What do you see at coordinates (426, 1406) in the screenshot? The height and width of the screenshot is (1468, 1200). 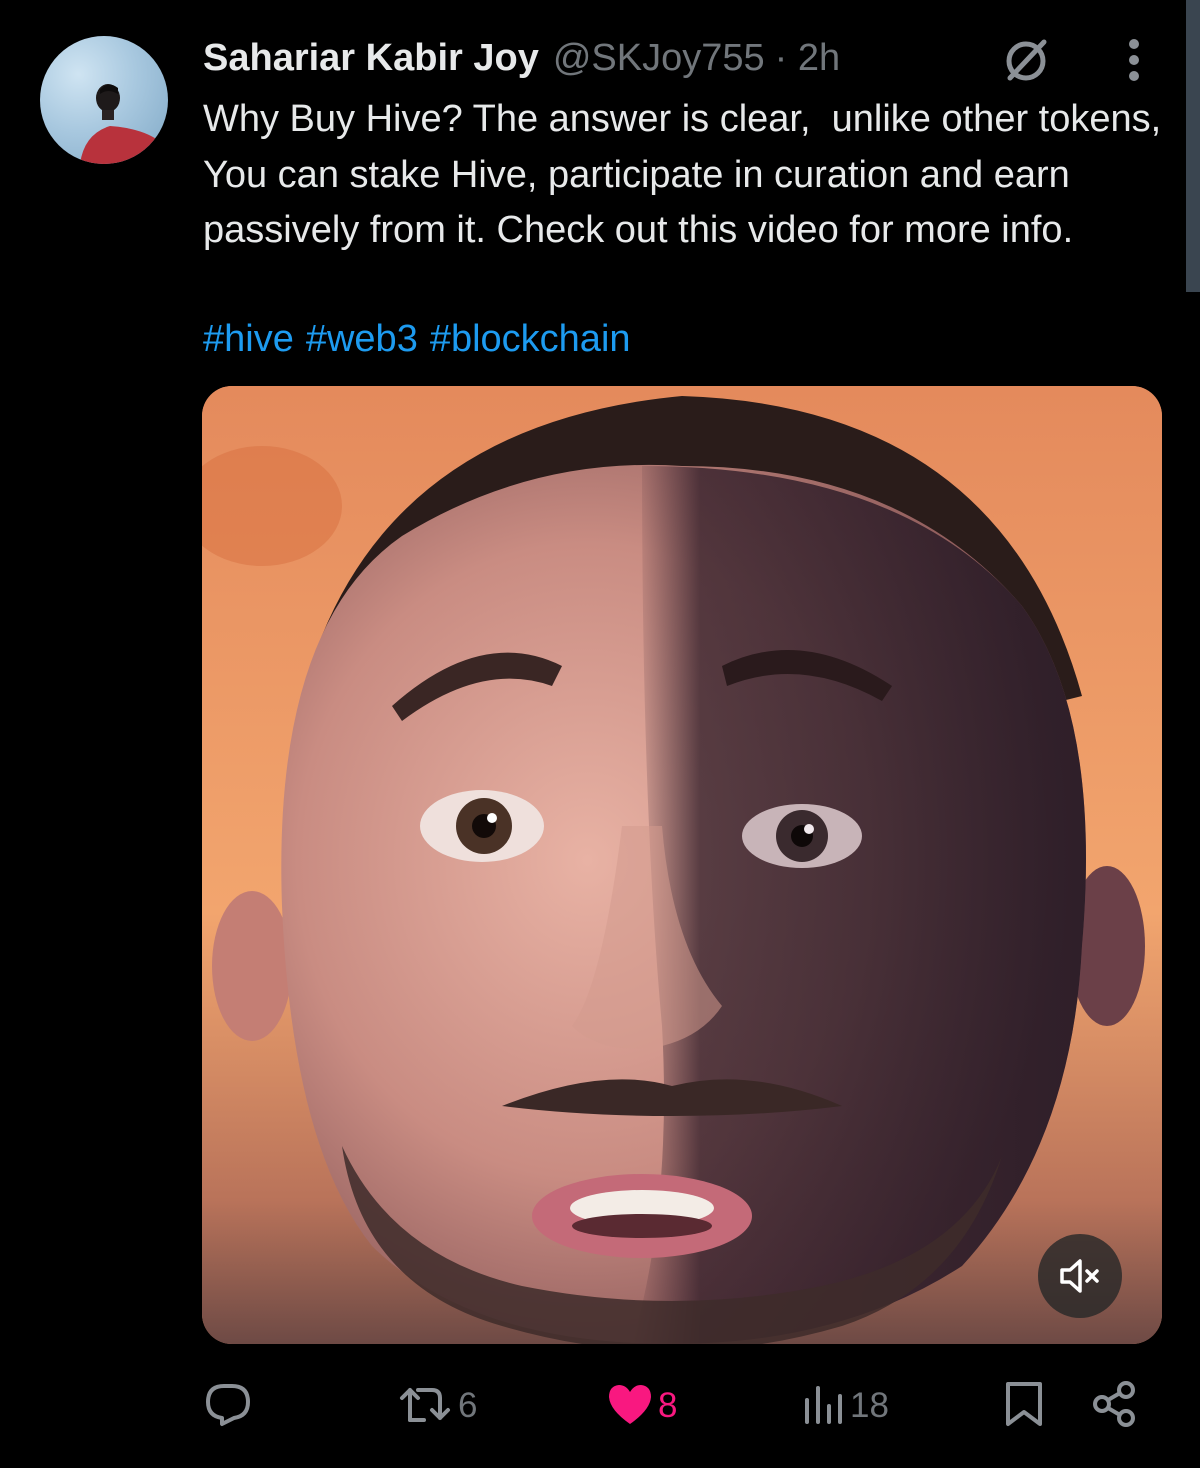 I see `repost-icon` at bounding box center [426, 1406].